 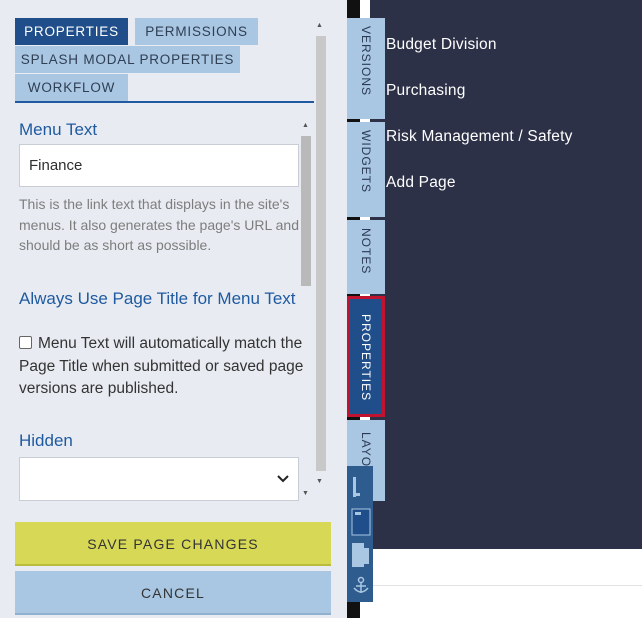 I want to click on scroll-up-arrow-icon: ▲, so click(x=319, y=26).